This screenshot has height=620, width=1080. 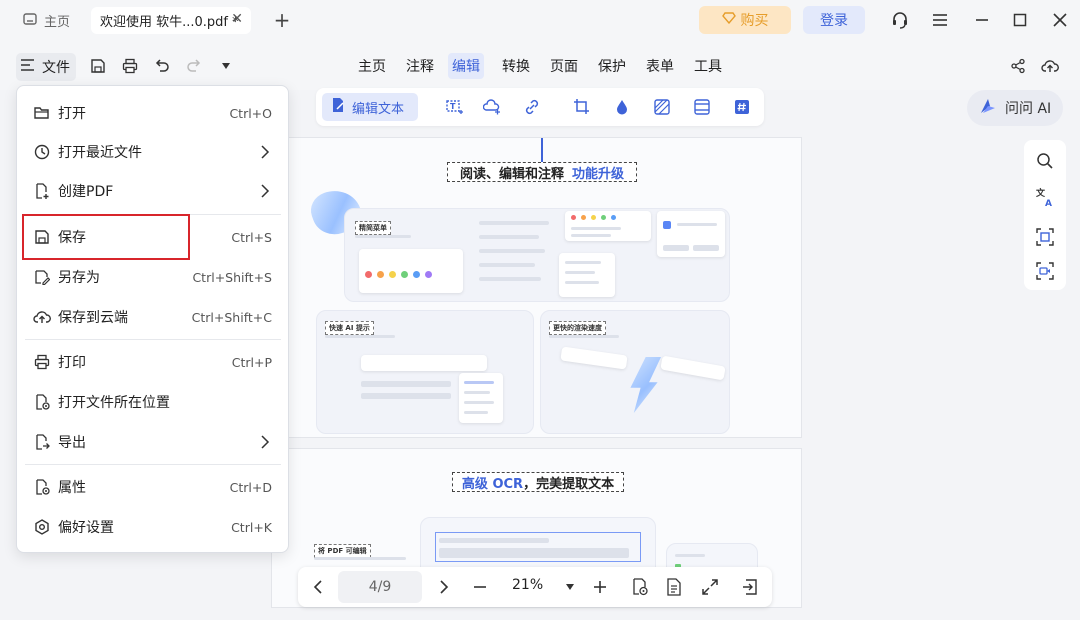 I want to click on color-dot, so click(x=613, y=217).